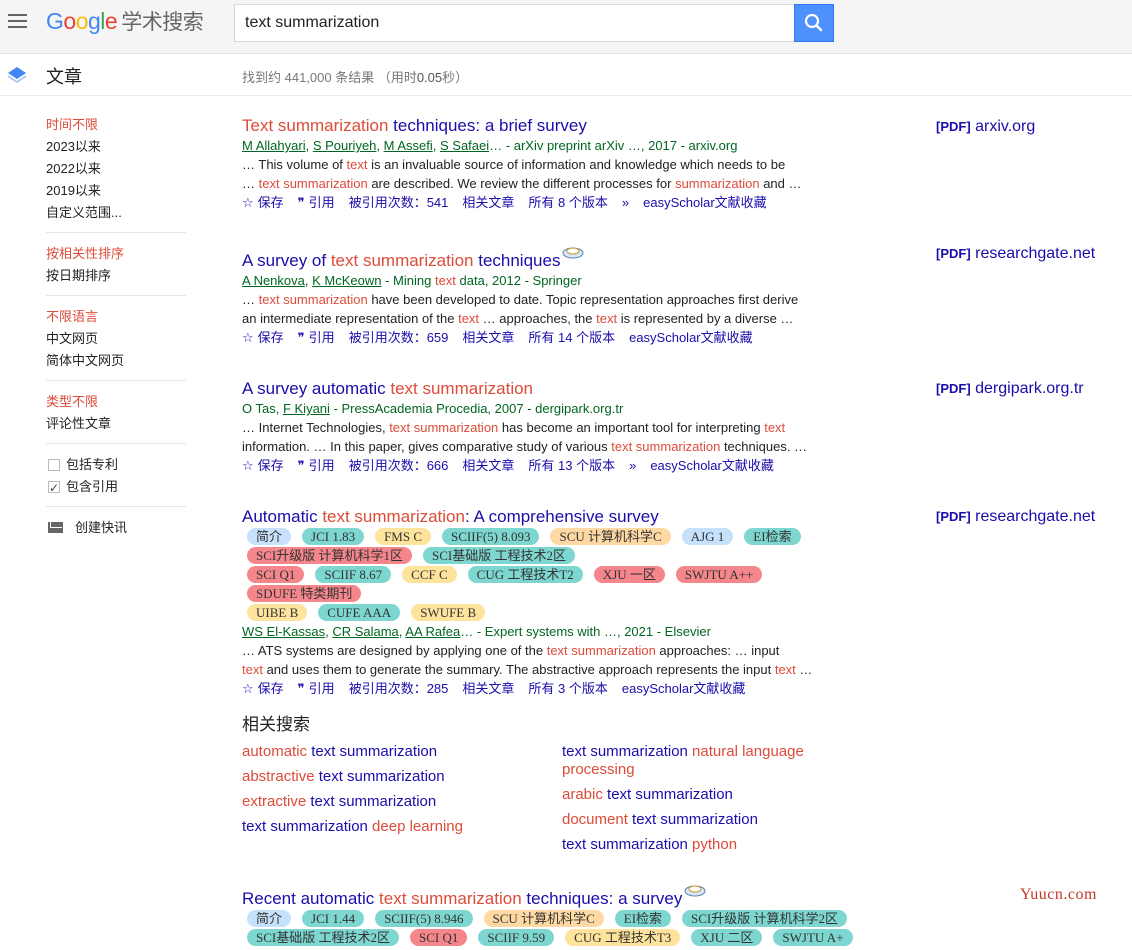 The image size is (1132, 950). What do you see at coordinates (277, 612) in the screenshot?
I see `journal-rank-badge: UIBE B` at bounding box center [277, 612].